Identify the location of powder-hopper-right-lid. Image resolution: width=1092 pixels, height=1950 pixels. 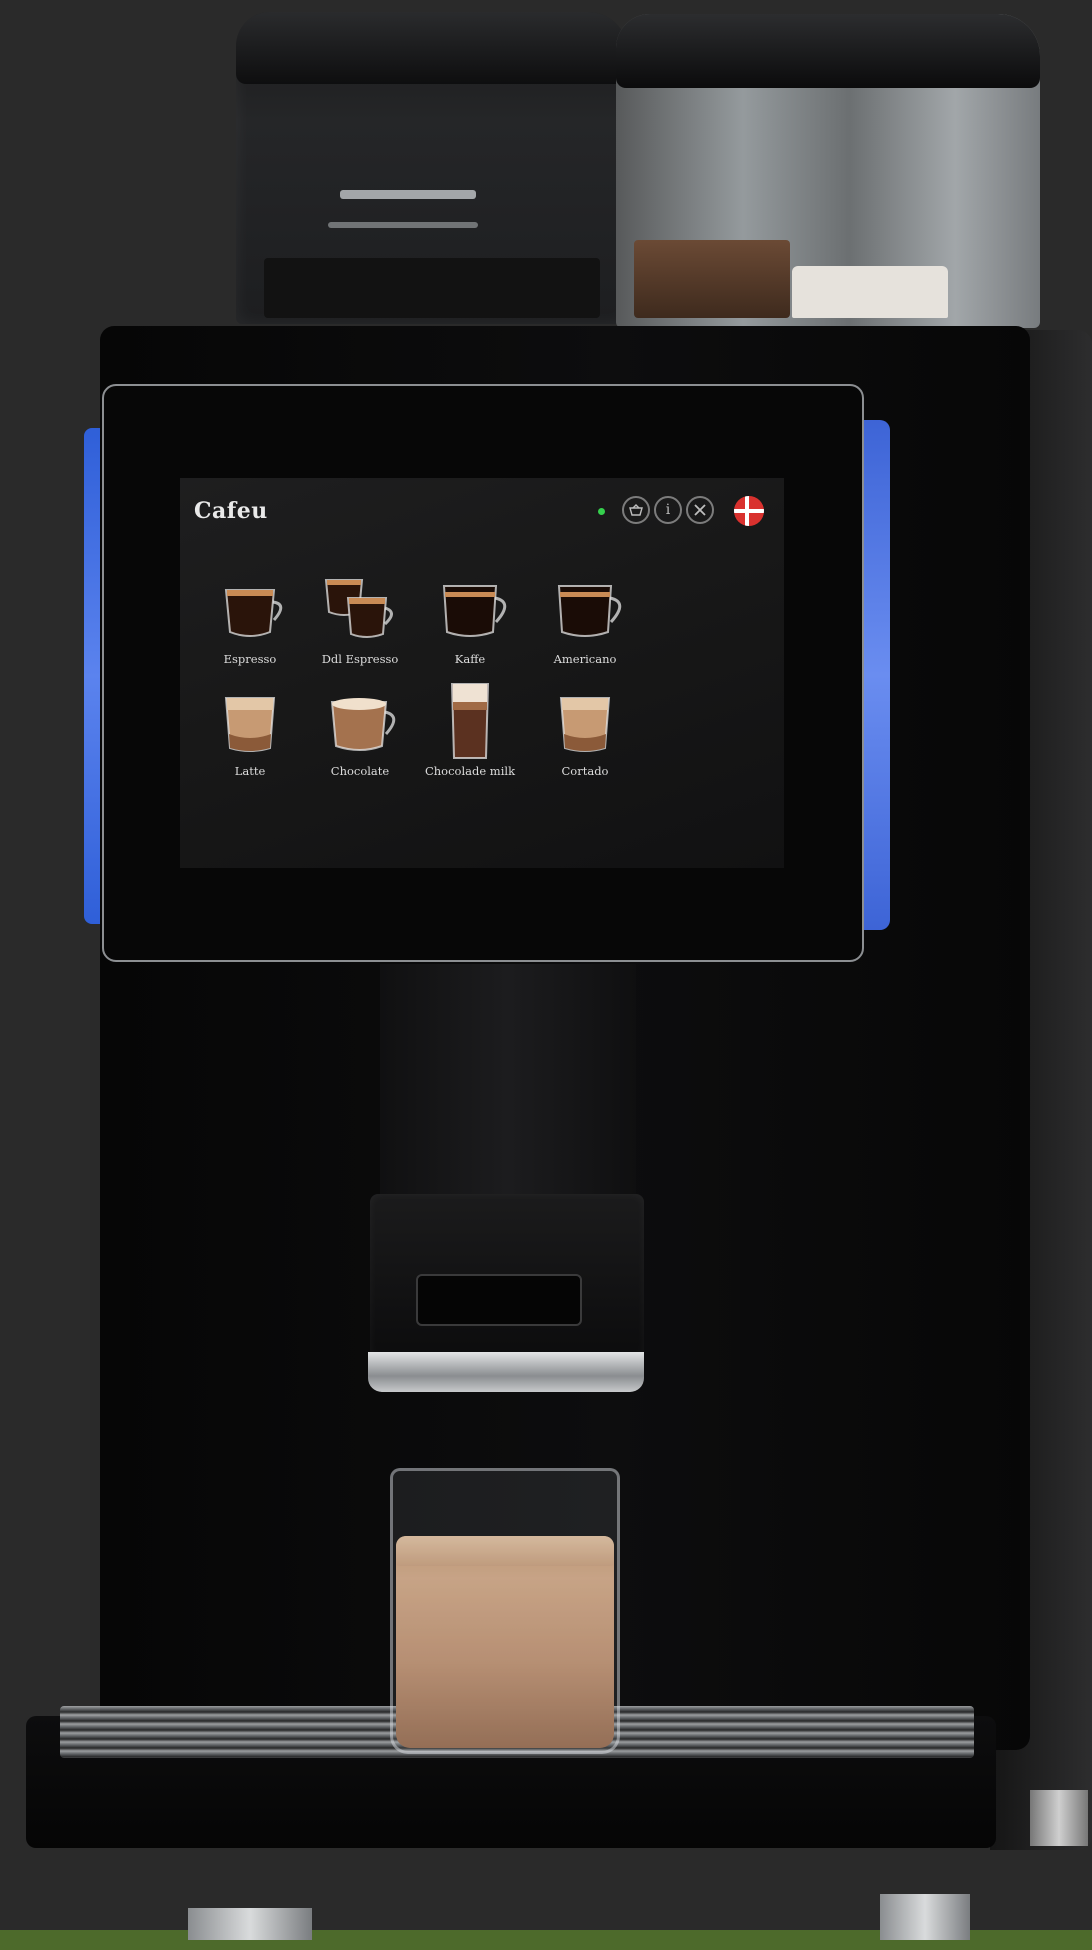
(828, 51).